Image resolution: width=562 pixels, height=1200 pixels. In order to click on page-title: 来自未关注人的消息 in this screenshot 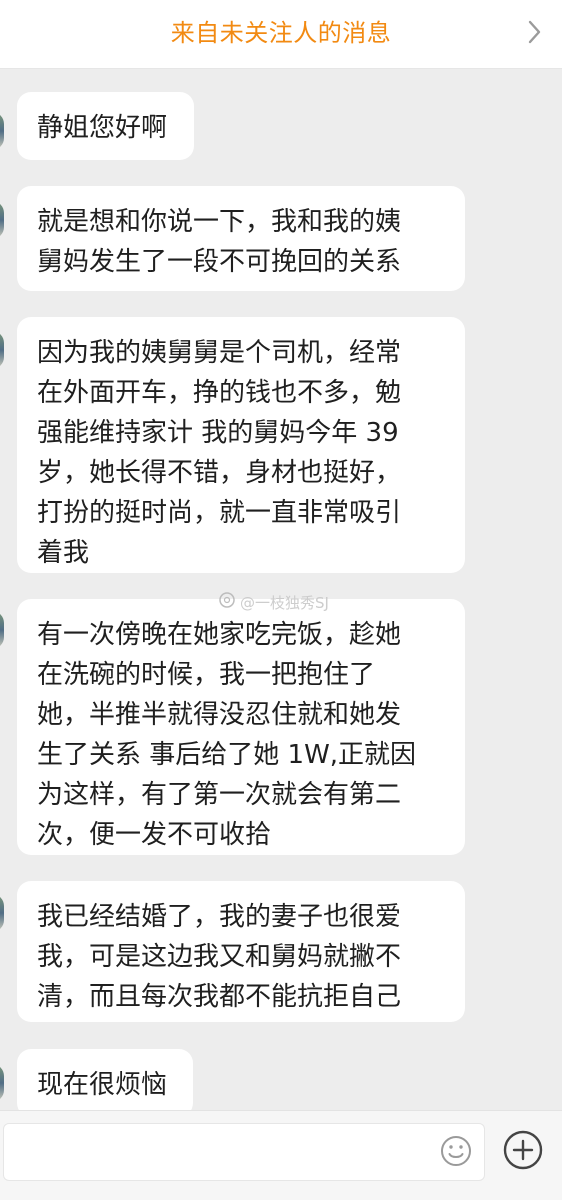, I will do `click(281, 33)`.